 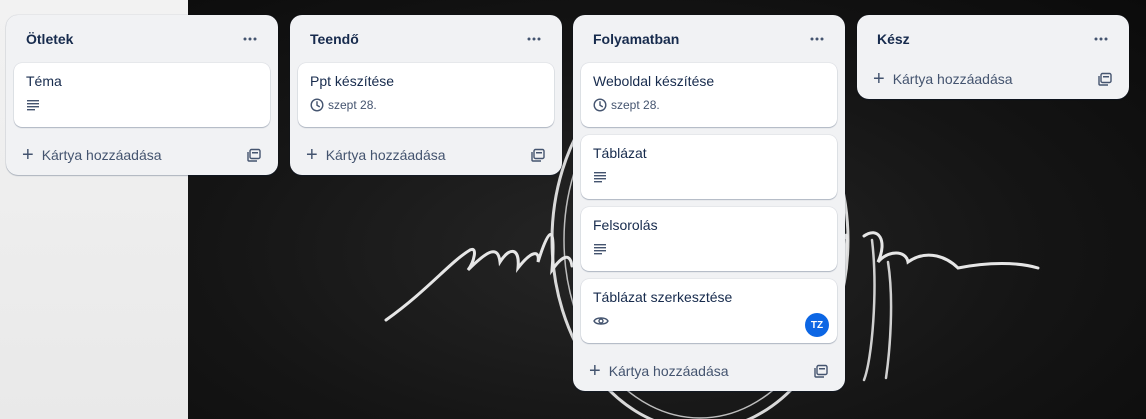 What do you see at coordinates (709, 39) in the screenshot?
I see `list-header: Folyamatban` at bounding box center [709, 39].